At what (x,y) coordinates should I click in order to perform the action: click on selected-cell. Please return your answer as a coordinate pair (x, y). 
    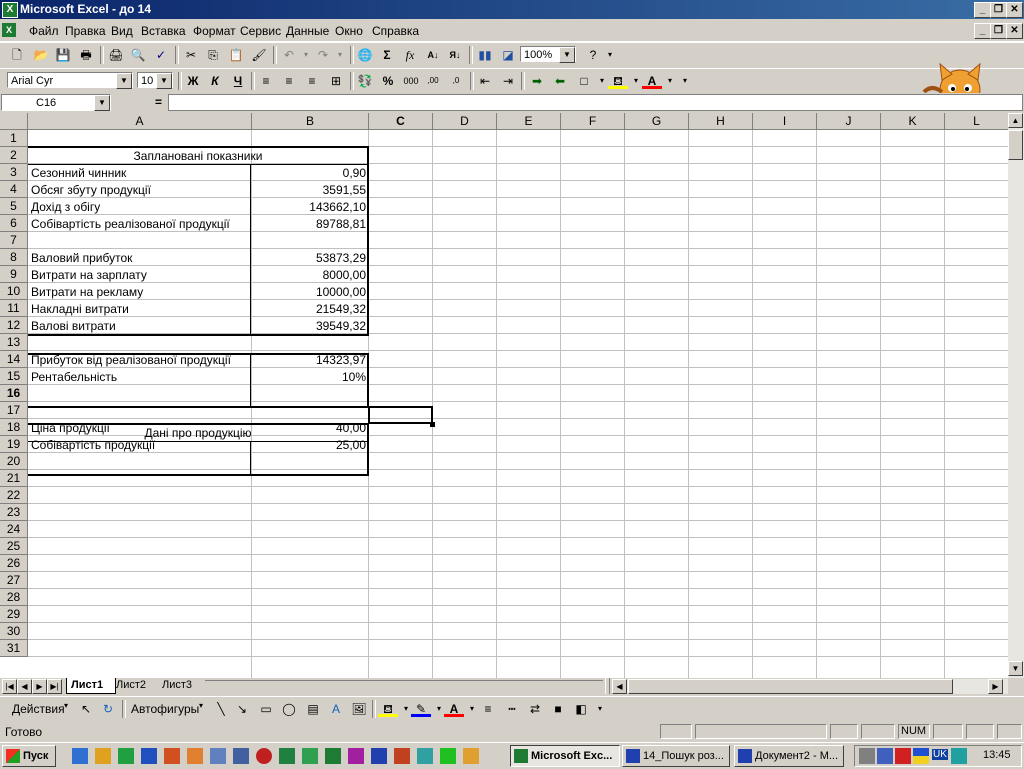
    Looking at the image, I should click on (400, 415).